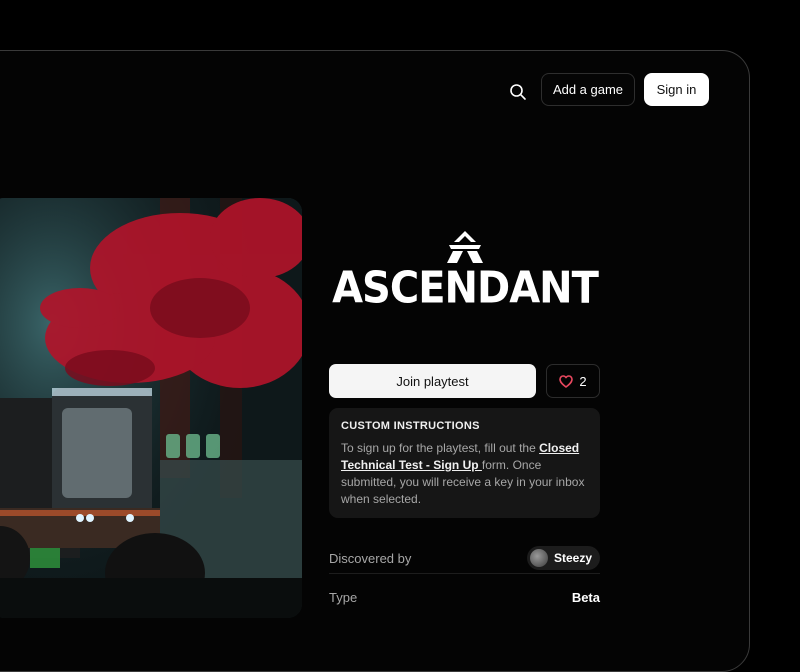 The width and height of the screenshot is (800, 672). I want to click on avatar, so click(538, 558).